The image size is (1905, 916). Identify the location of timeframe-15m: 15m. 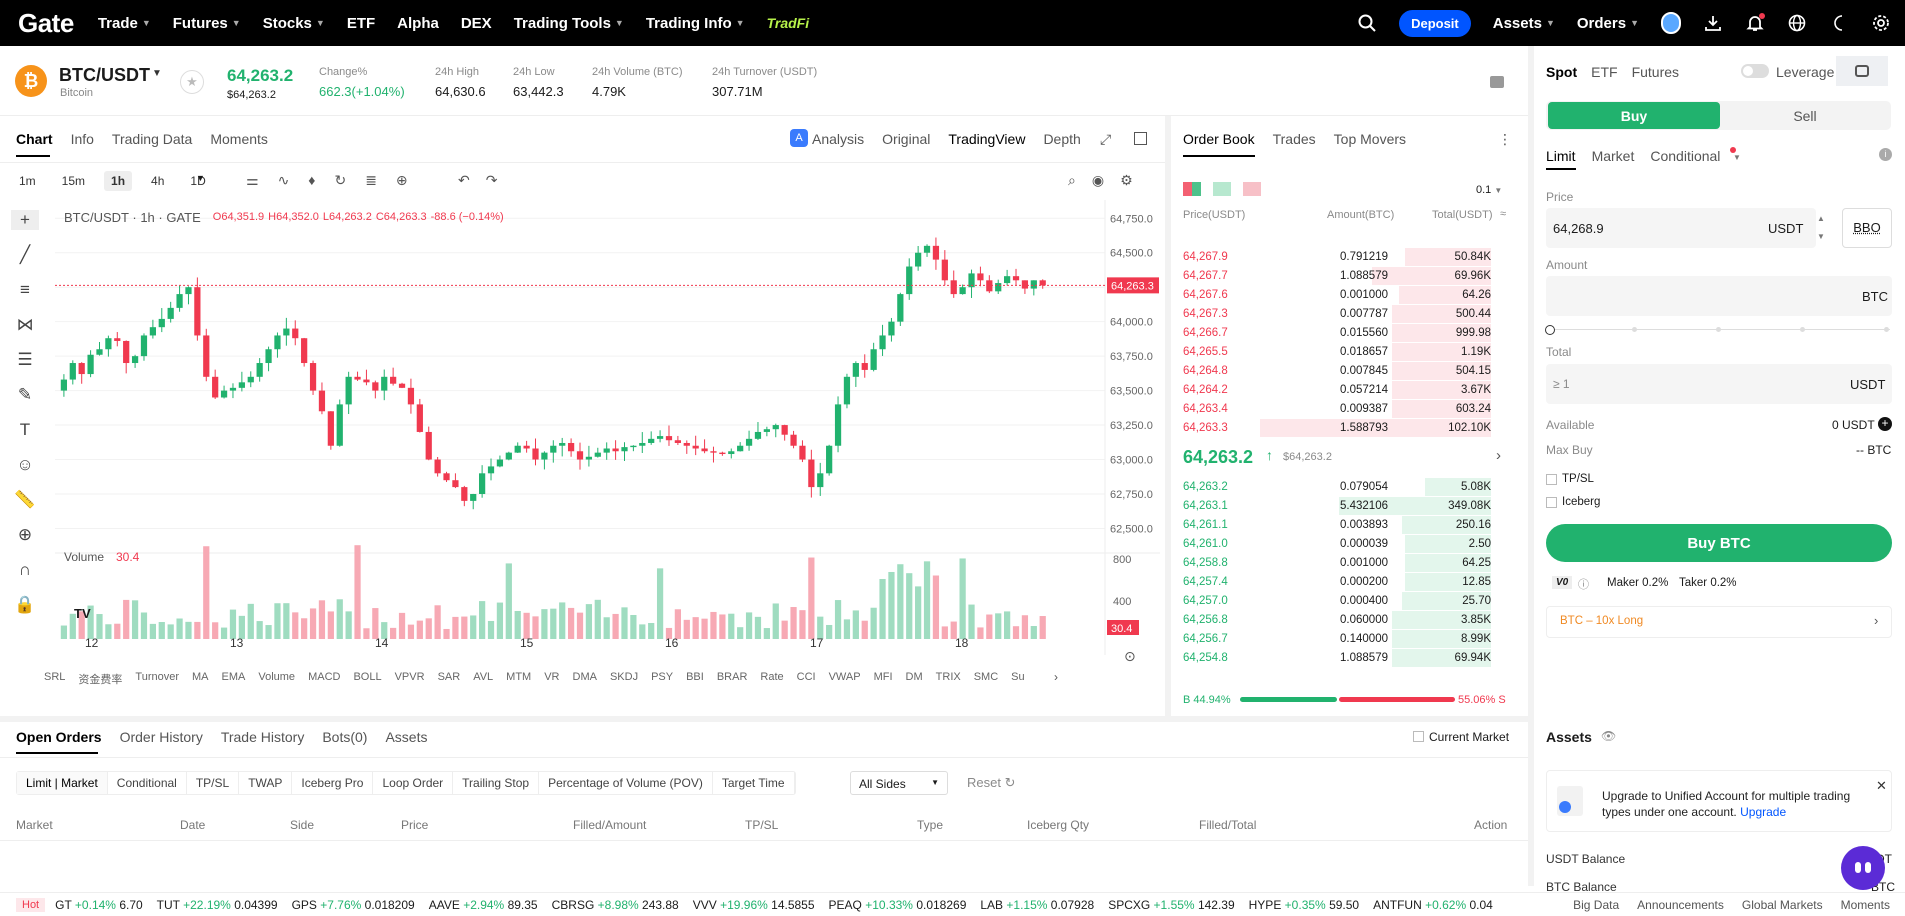
(73, 181).